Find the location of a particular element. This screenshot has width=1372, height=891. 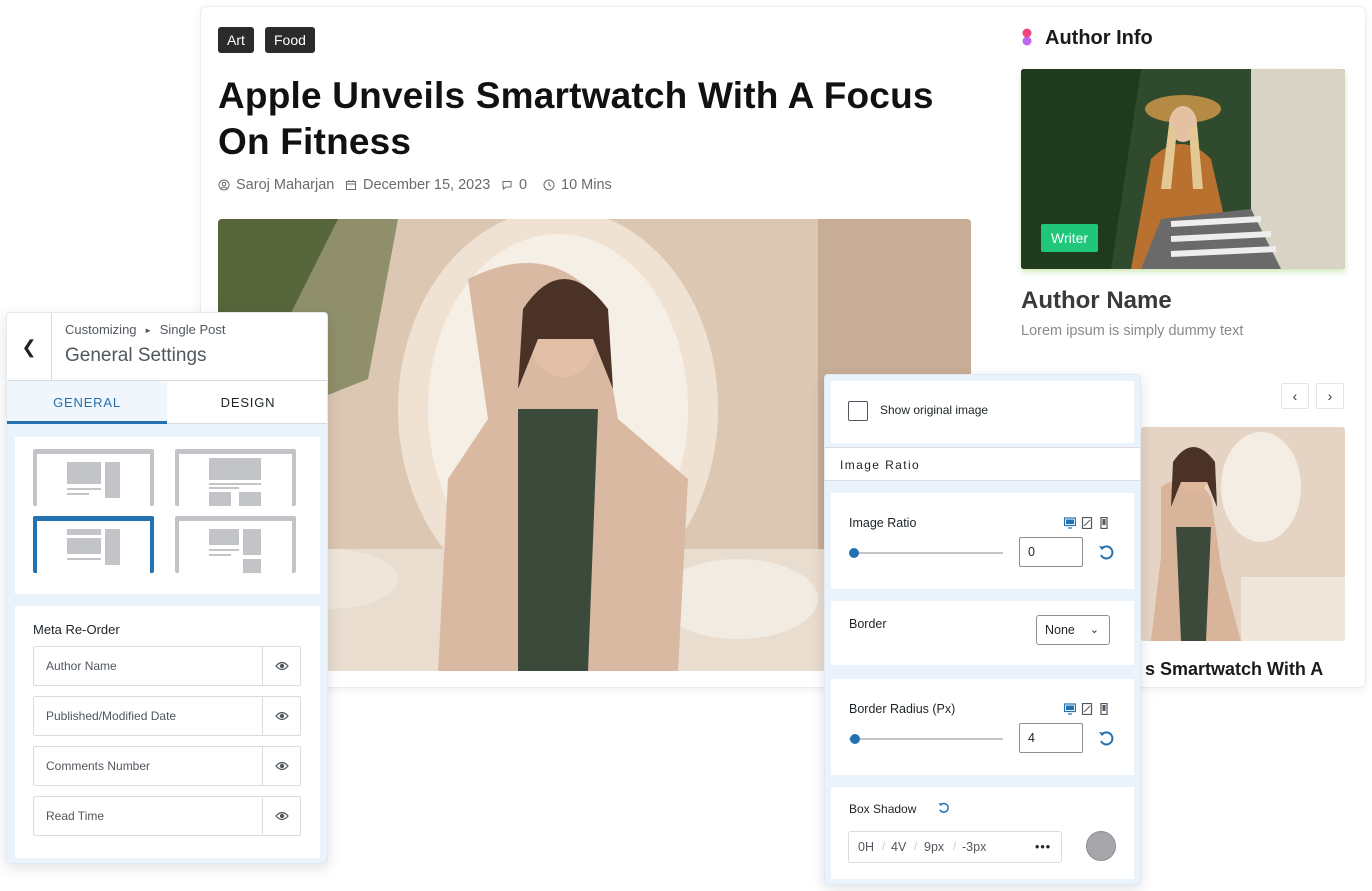

chevron-left-icon: ‹ is located at coordinates (1295, 396).